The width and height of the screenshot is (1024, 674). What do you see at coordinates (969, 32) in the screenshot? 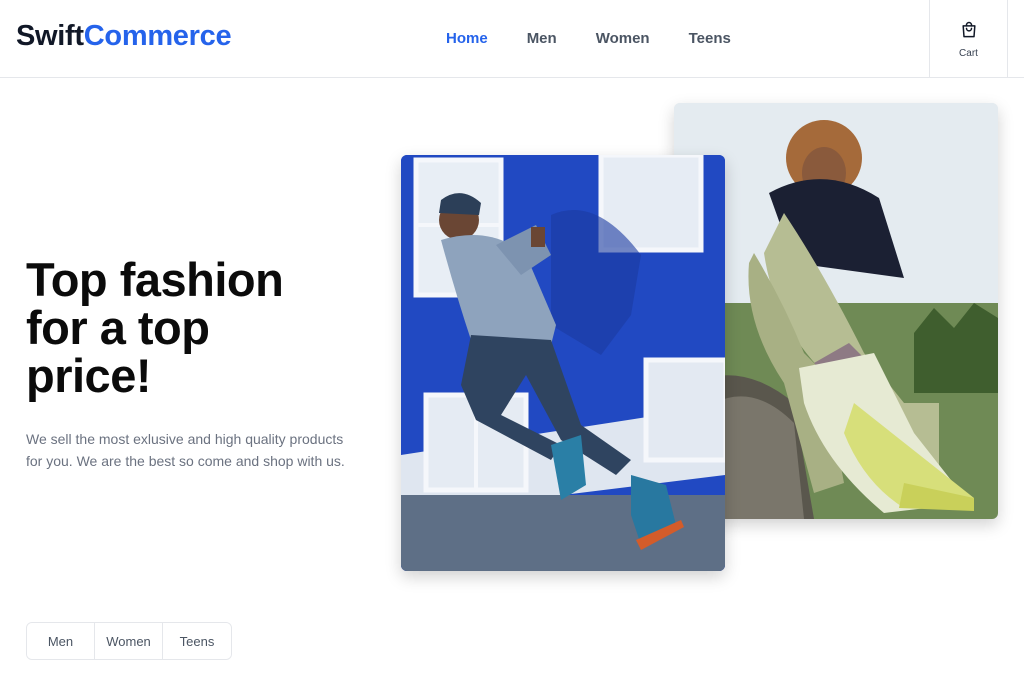
I see `shopping-bag-icon` at bounding box center [969, 32].